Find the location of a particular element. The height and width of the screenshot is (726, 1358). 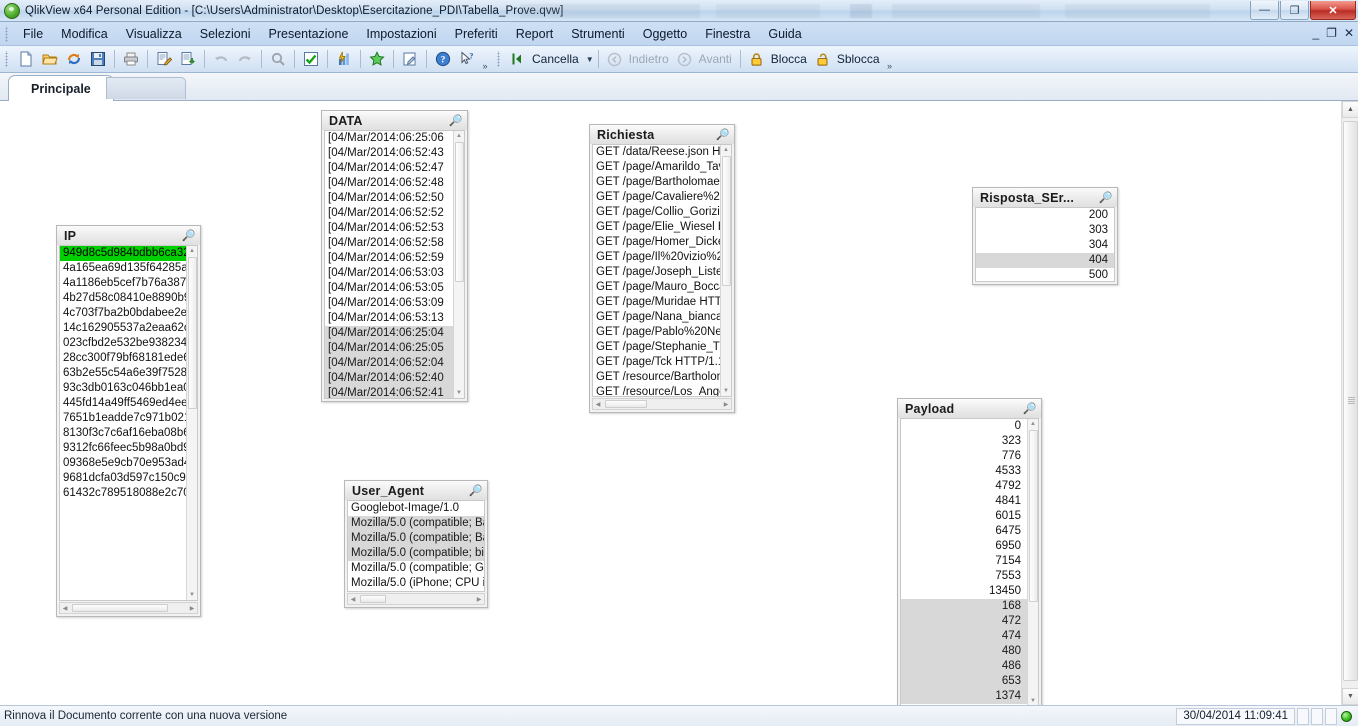

clear-icon is located at coordinates (518, 59).